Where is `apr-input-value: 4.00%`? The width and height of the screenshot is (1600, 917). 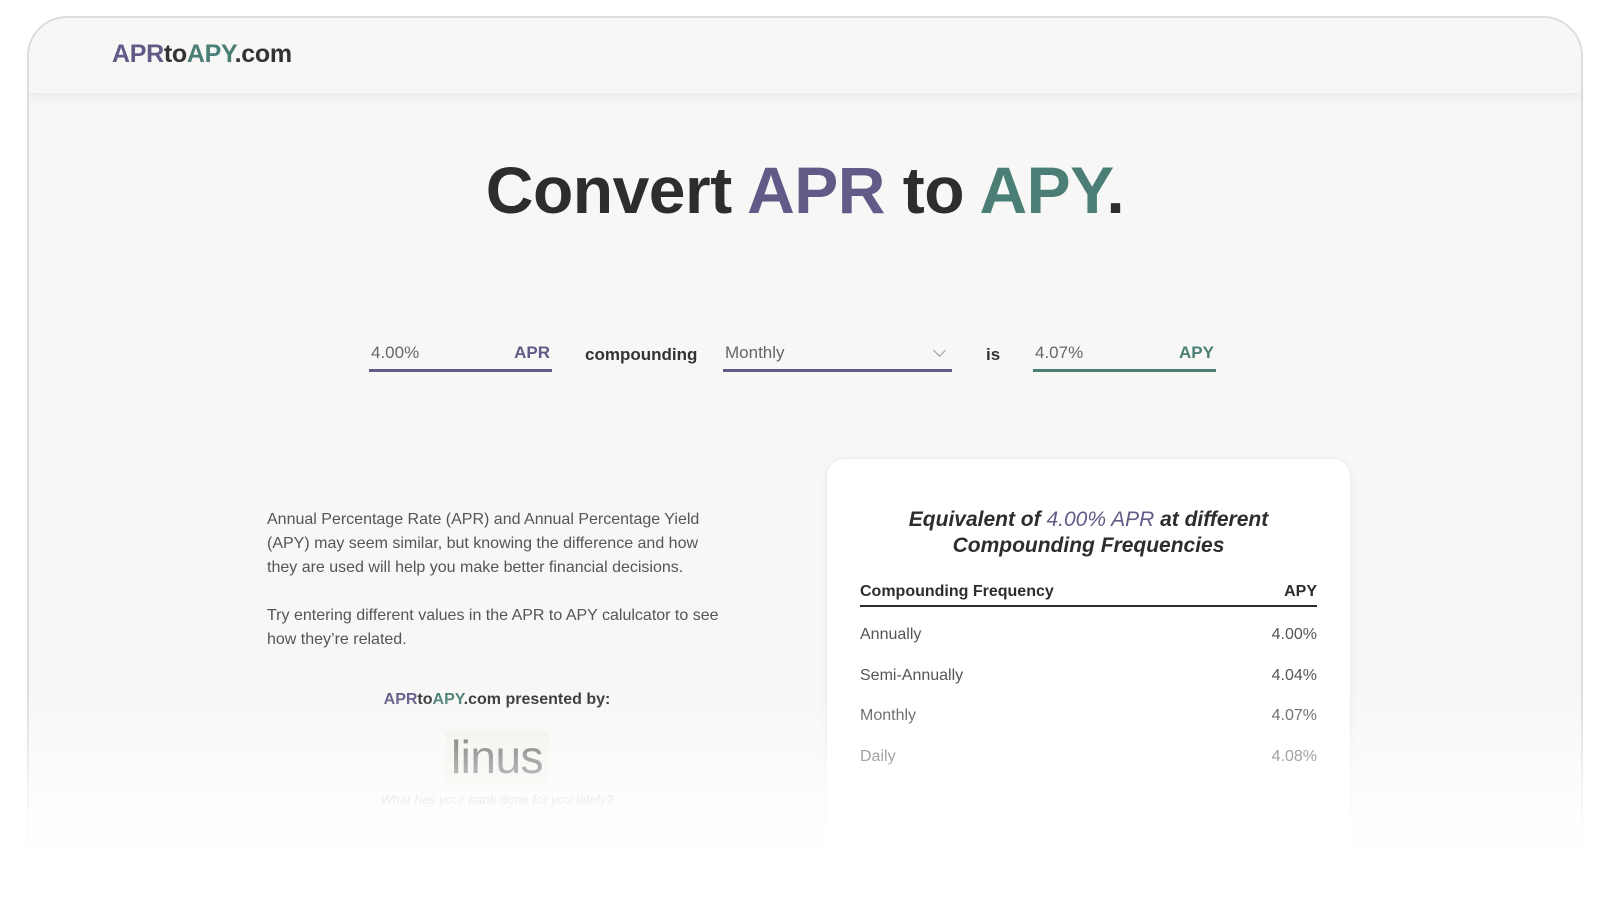
apr-input-value: 4.00% is located at coordinates (395, 352).